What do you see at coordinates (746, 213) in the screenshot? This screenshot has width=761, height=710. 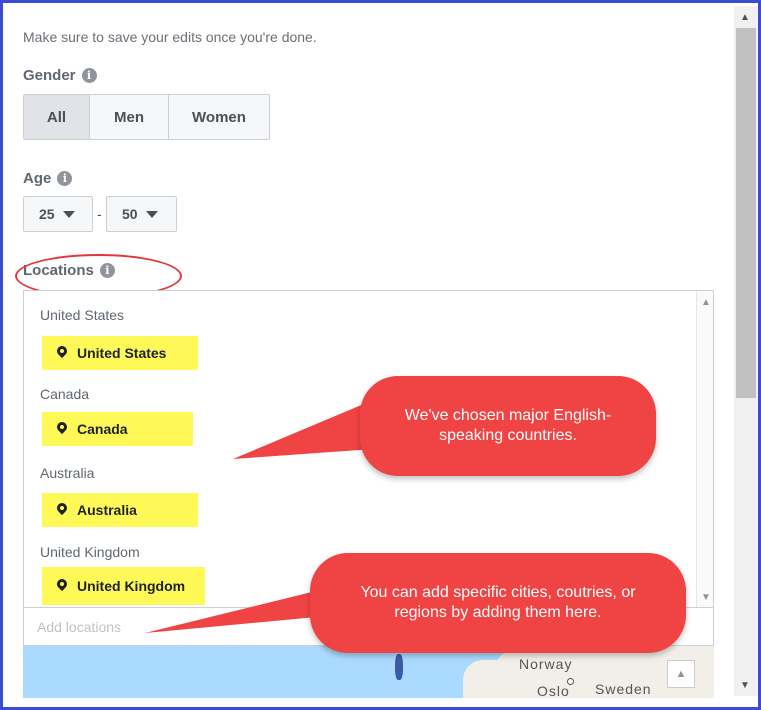 I see `scrollbar-thumb` at bounding box center [746, 213].